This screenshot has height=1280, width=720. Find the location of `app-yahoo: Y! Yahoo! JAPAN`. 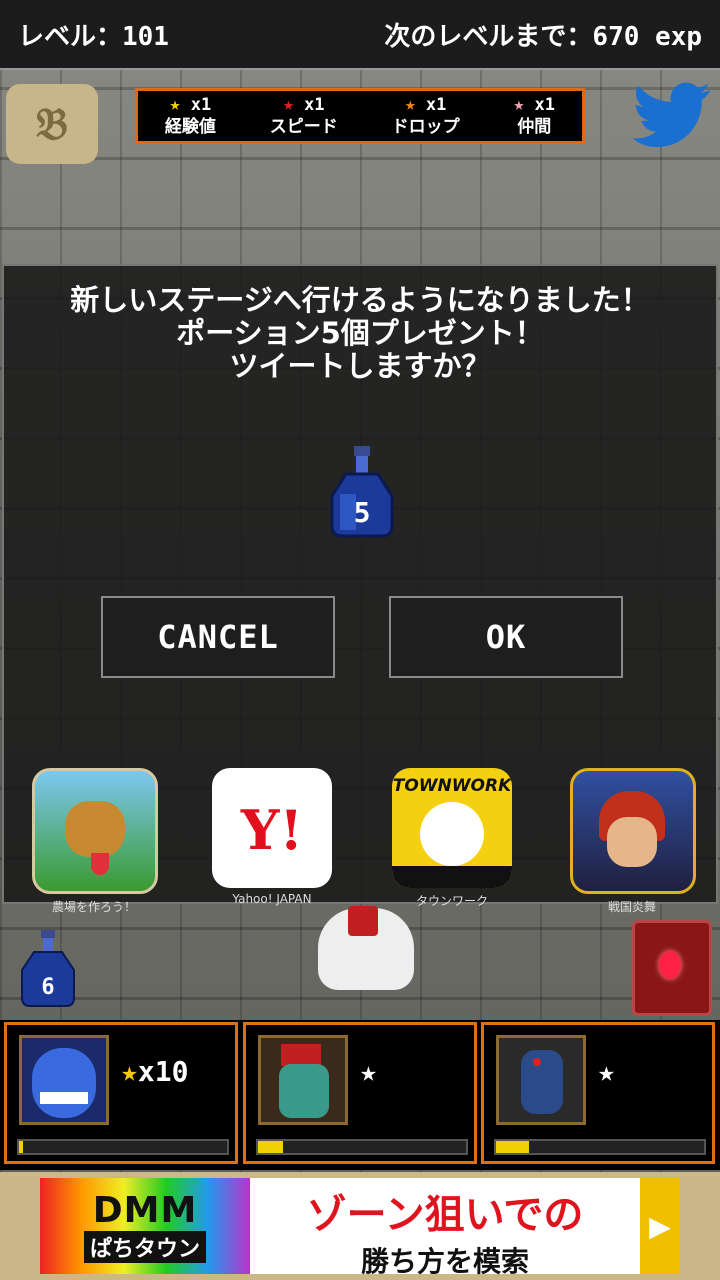

app-yahoo: Y! Yahoo! JAPAN is located at coordinates (272, 837).